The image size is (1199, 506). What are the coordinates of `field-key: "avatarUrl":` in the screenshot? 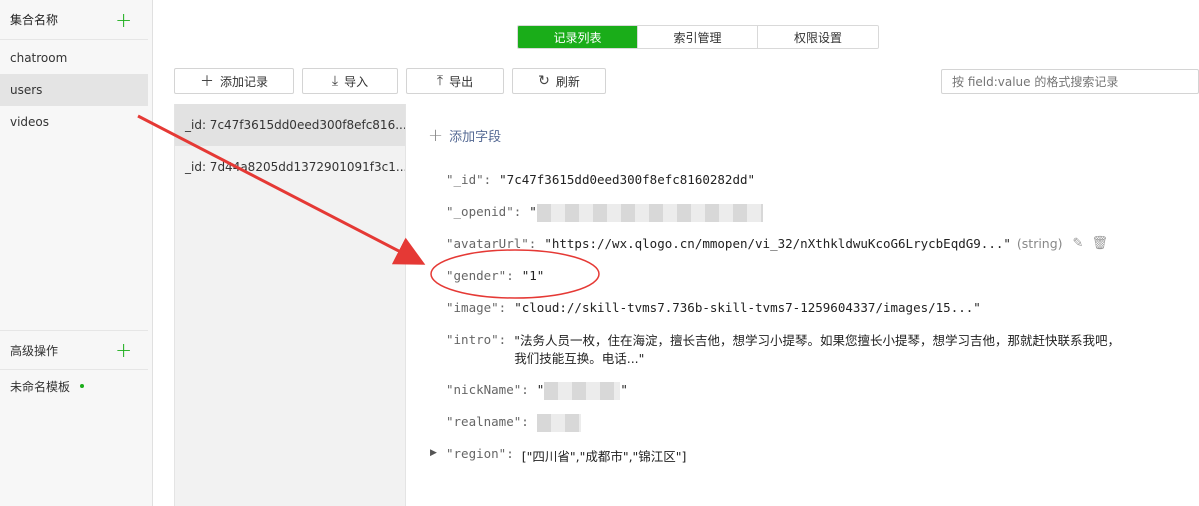 It's located at (491, 243).